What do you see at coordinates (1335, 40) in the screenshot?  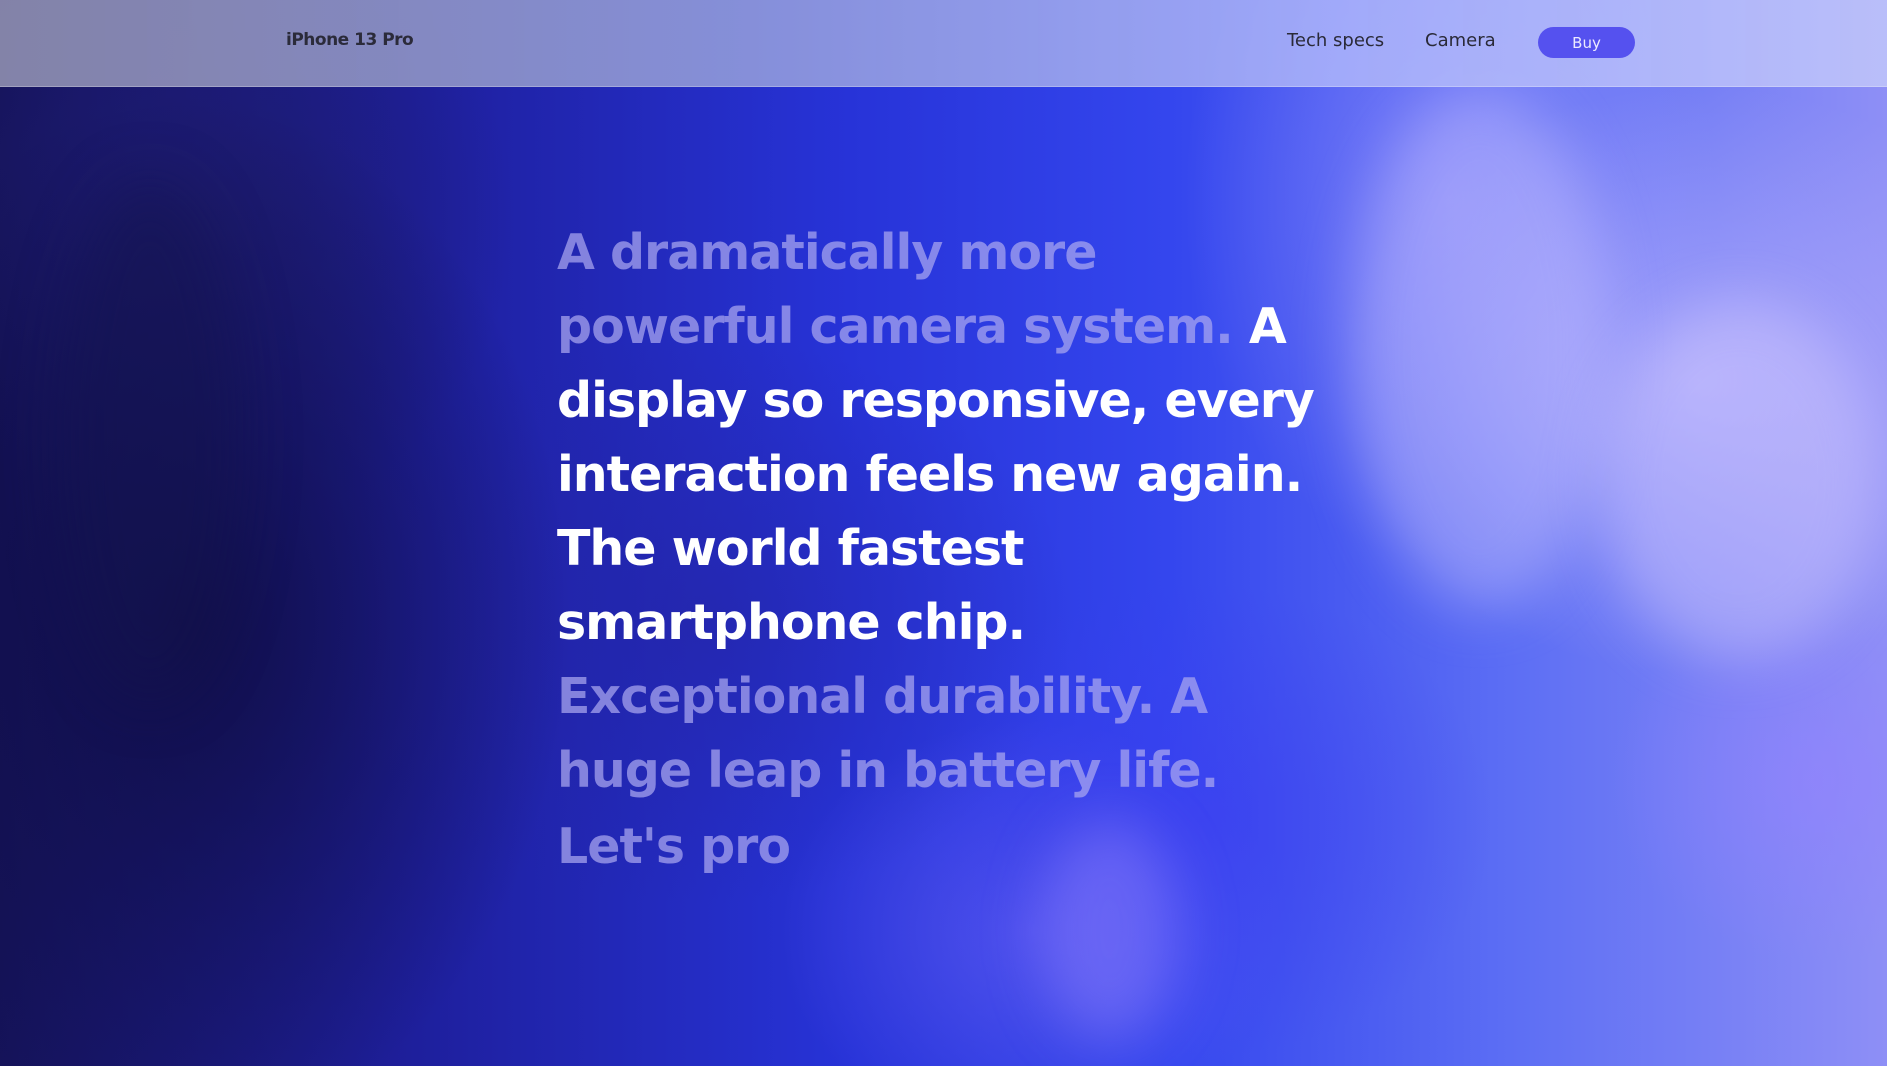 I see `nav-link-tech-specs: Tech specs` at bounding box center [1335, 40].